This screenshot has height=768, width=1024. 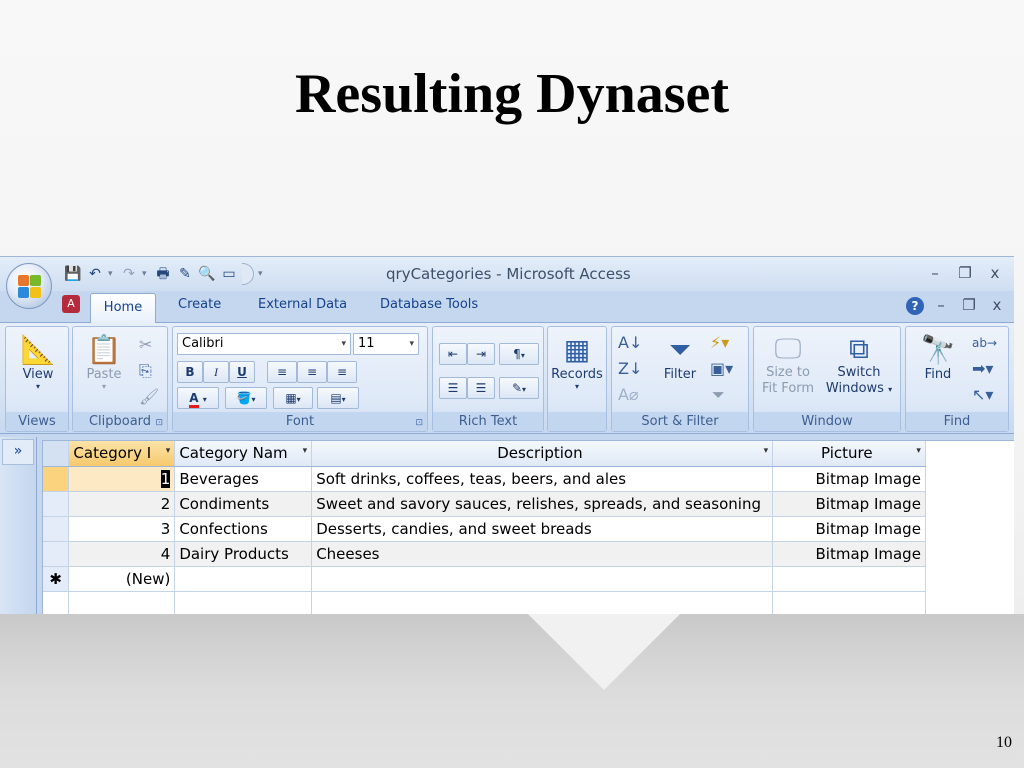 I want to click on switch-windows-button: ⧉ Switch Windows ▾, so click(x=859, y=365).